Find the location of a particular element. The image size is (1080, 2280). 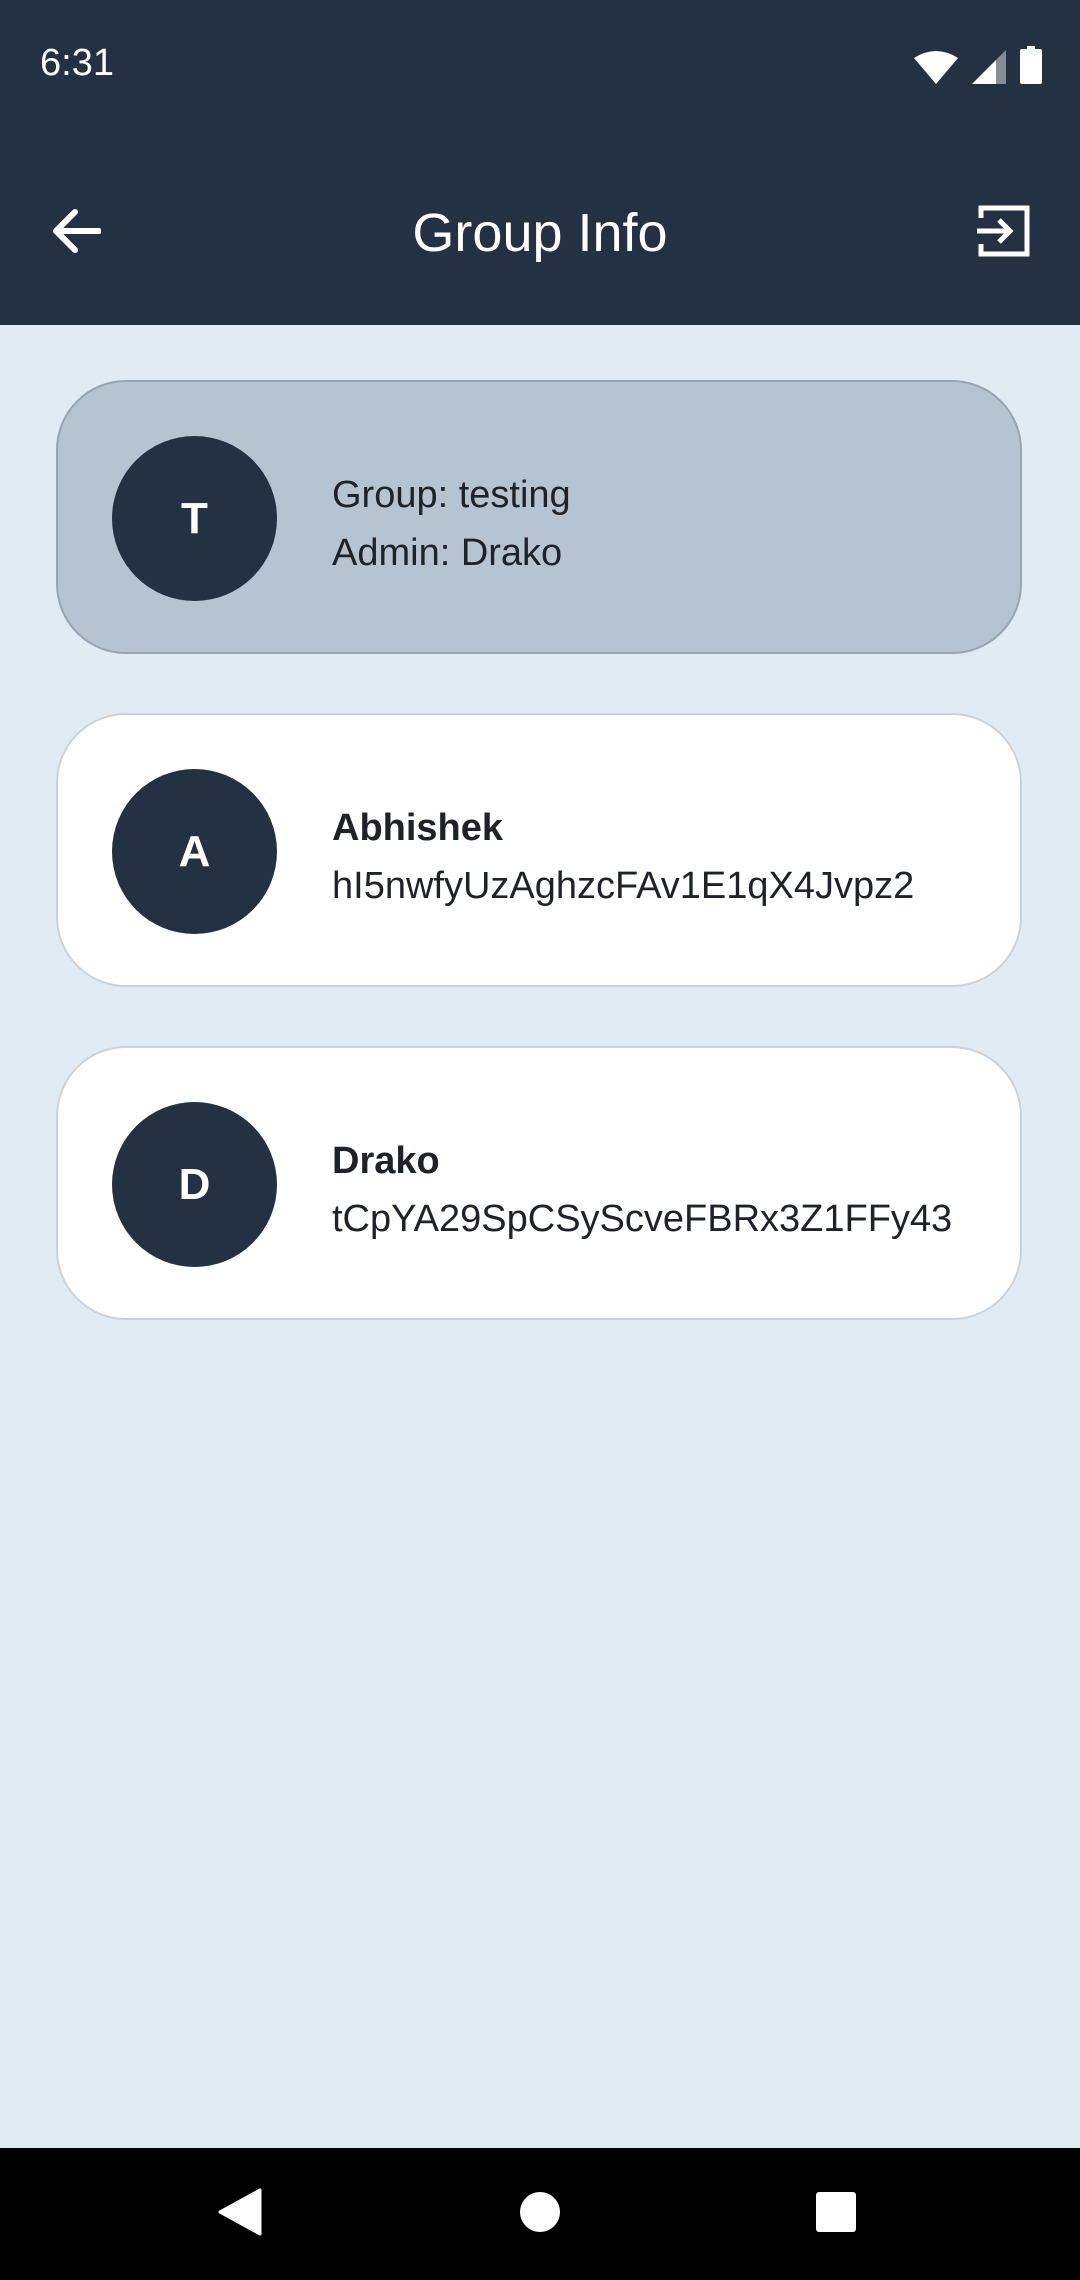

group-avatar: T is located at coordinates (194, 518).